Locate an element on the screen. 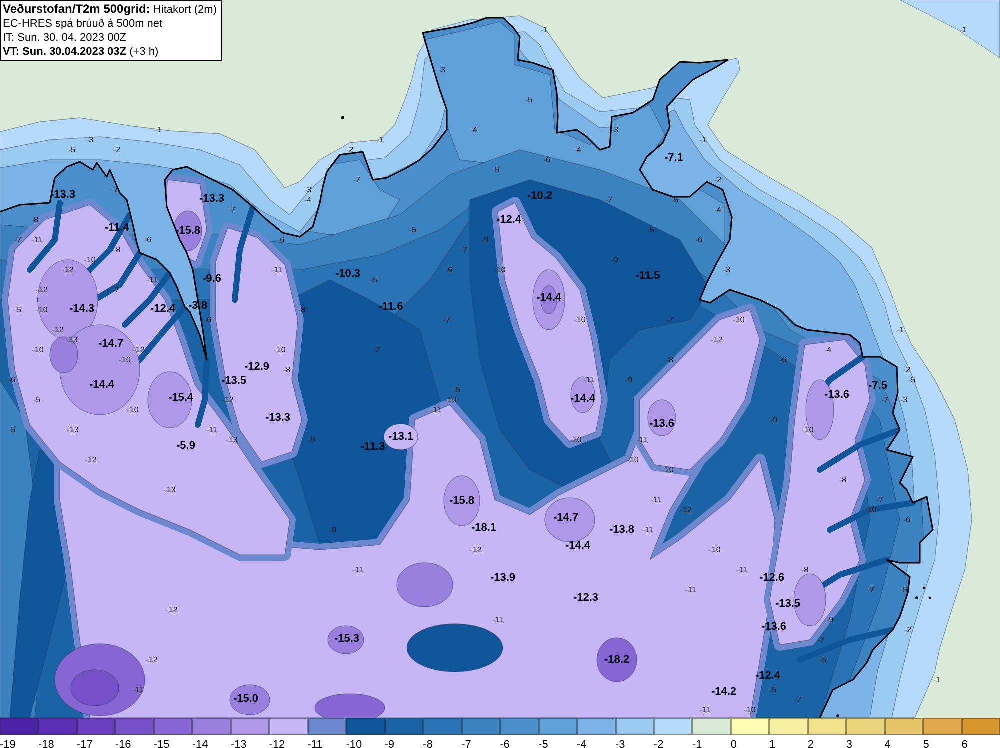 This screenshot has width=1000, height=748. temperature-value-label: -14.3 is located at coordinates (82, 309).